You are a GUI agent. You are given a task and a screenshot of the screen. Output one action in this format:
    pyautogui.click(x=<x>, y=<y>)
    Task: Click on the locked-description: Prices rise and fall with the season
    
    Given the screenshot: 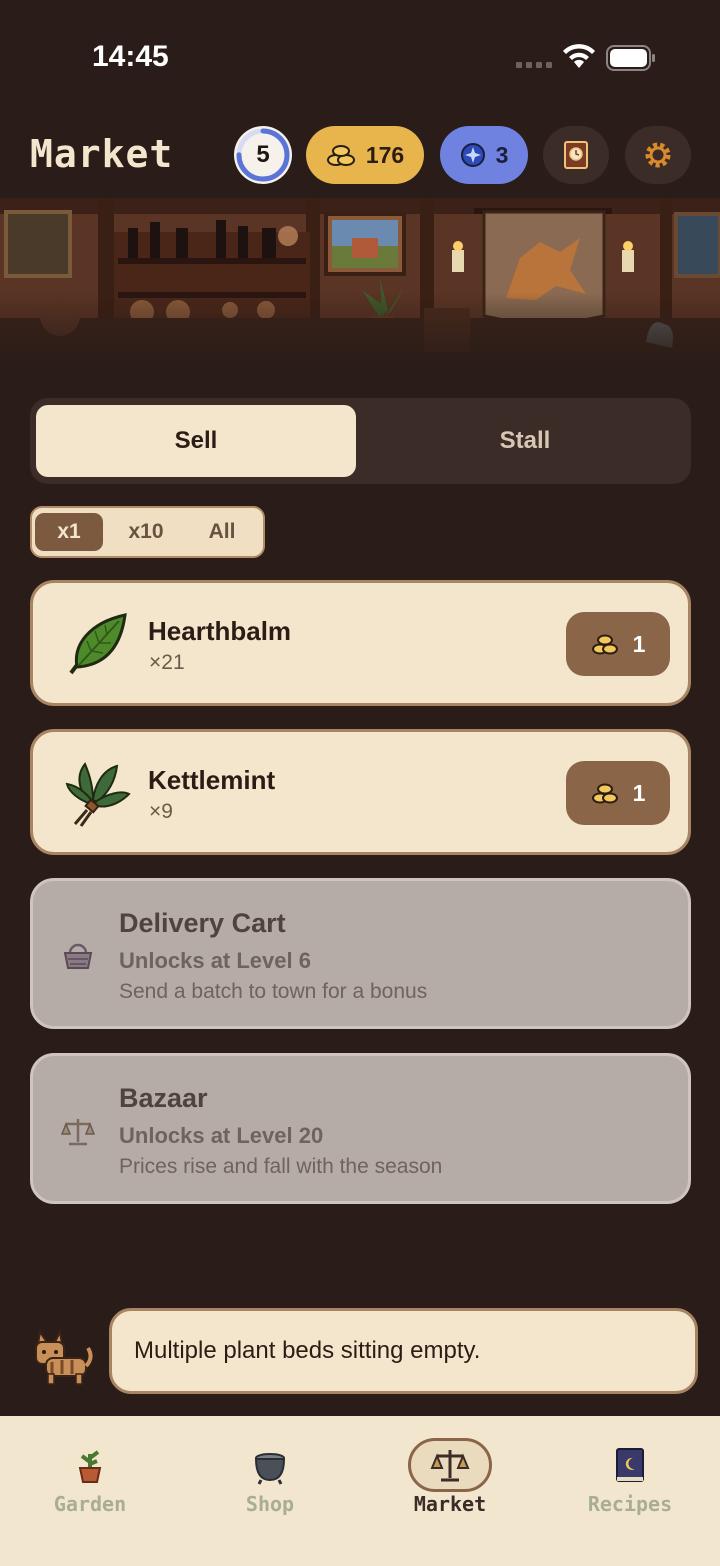 What is the action you would take?
    pyautogui.click(x=281, y=1166)
    